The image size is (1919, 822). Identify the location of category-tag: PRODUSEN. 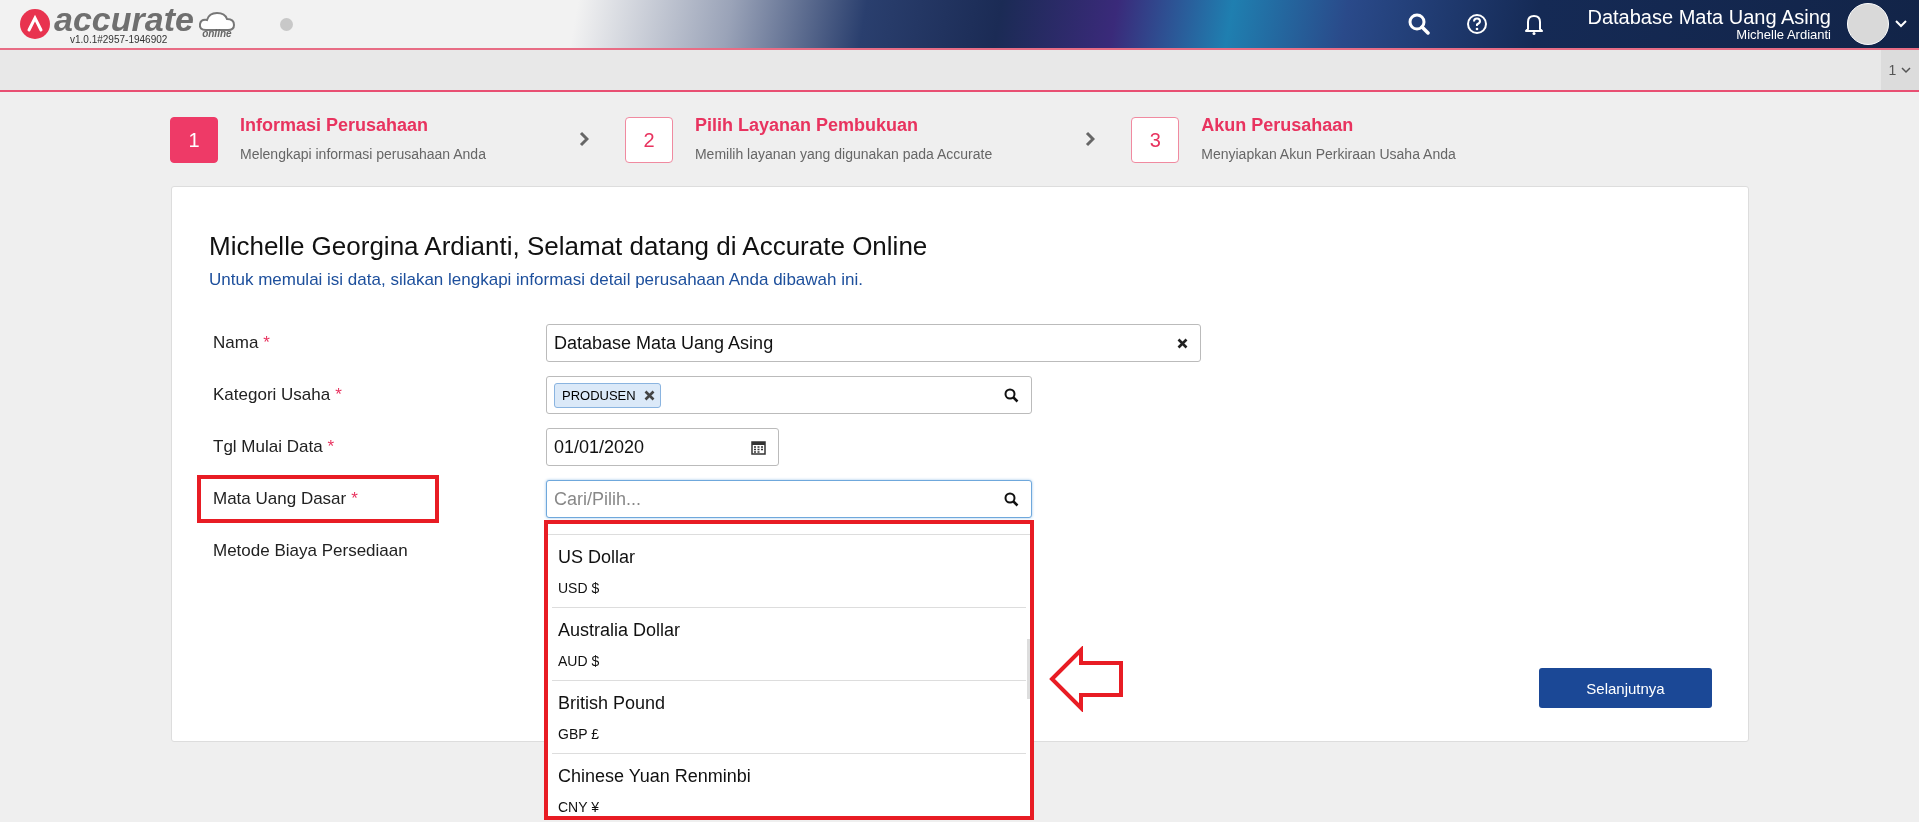
(607, 395).